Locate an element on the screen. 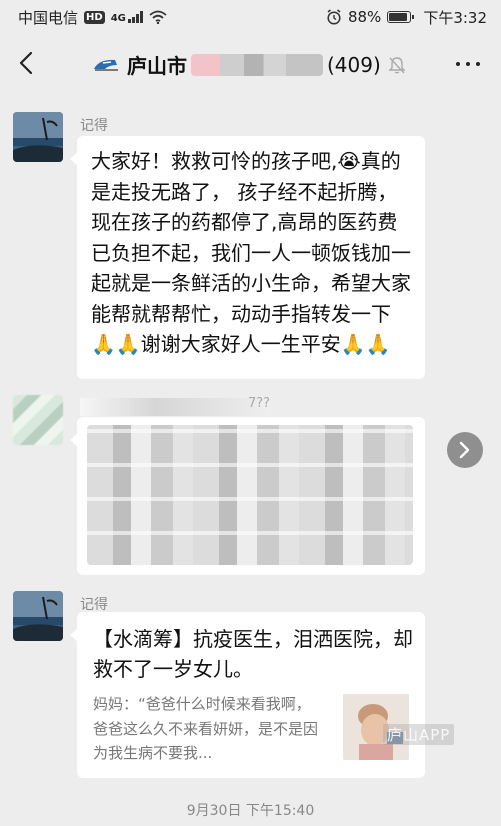 This screenshot has height=826, width=501. signal-icon is located at coordinates (135, 17).